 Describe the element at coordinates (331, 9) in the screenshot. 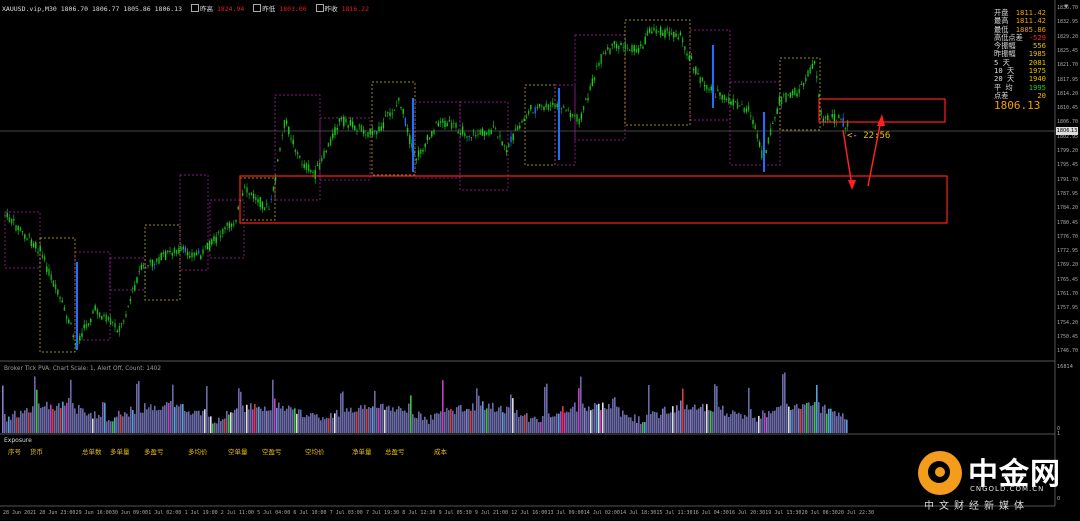

I see `btn-yesterday-close: 昨收` at that location.